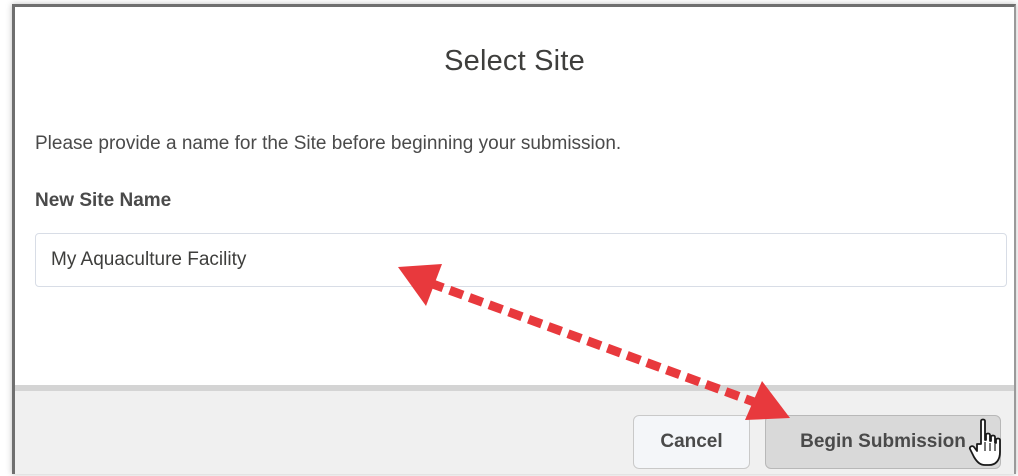 This screenshot has height=476, width=1018. What do you see at coordinates (883, 442) in the screenshot?
I see `begin-submission-button: Begin Submission` at bounding box center [883, 442].